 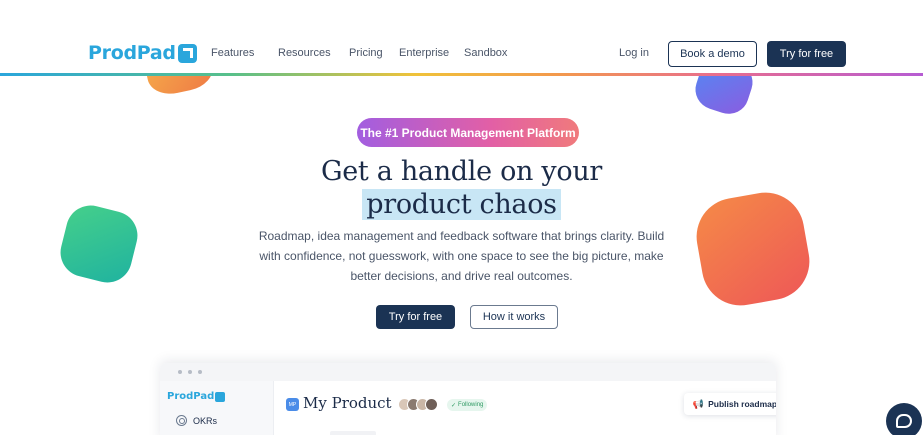 What do you see at coordinates (468, 372) in the screenshot?
I see `preview-titlebar` at bounding box center [468, 372].